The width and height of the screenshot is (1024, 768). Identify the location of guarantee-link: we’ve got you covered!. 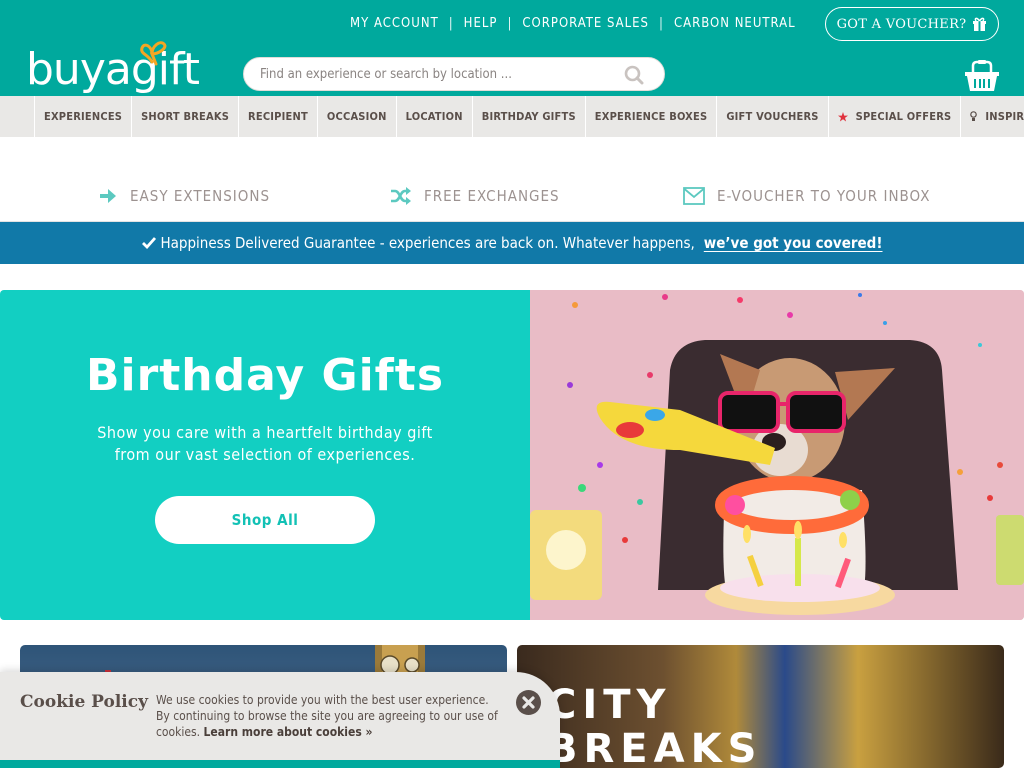
(793, 243).